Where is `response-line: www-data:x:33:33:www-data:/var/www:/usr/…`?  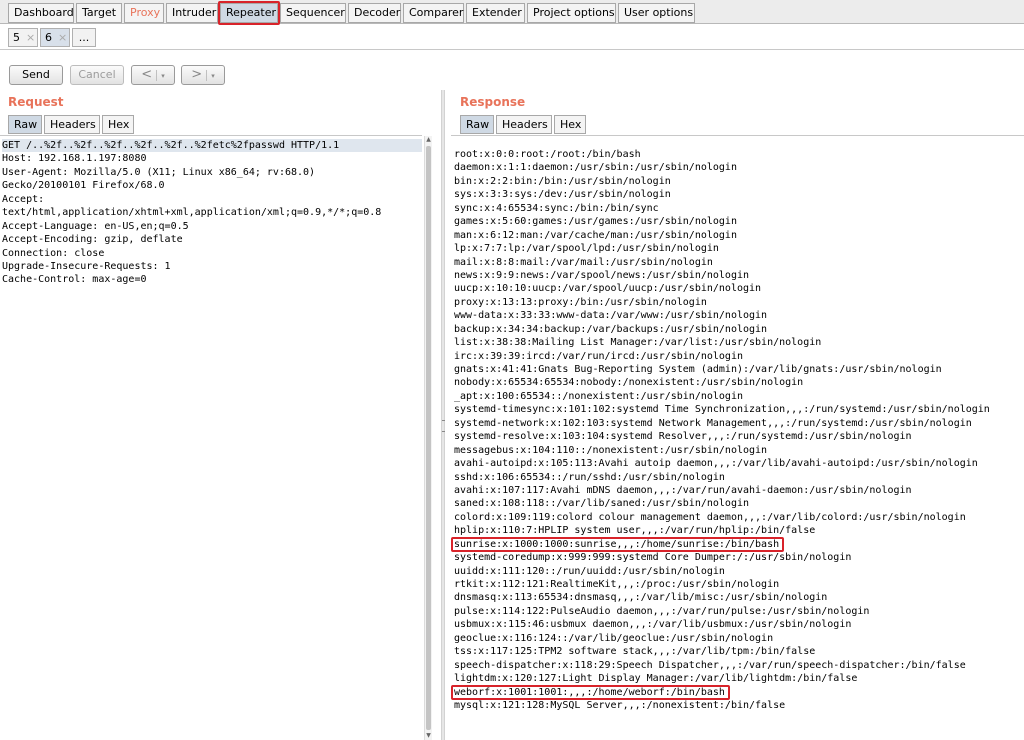 response-line: www-data:x:33:33:www-data:/var/www:/usr/… is located at coordinates (611, 316).